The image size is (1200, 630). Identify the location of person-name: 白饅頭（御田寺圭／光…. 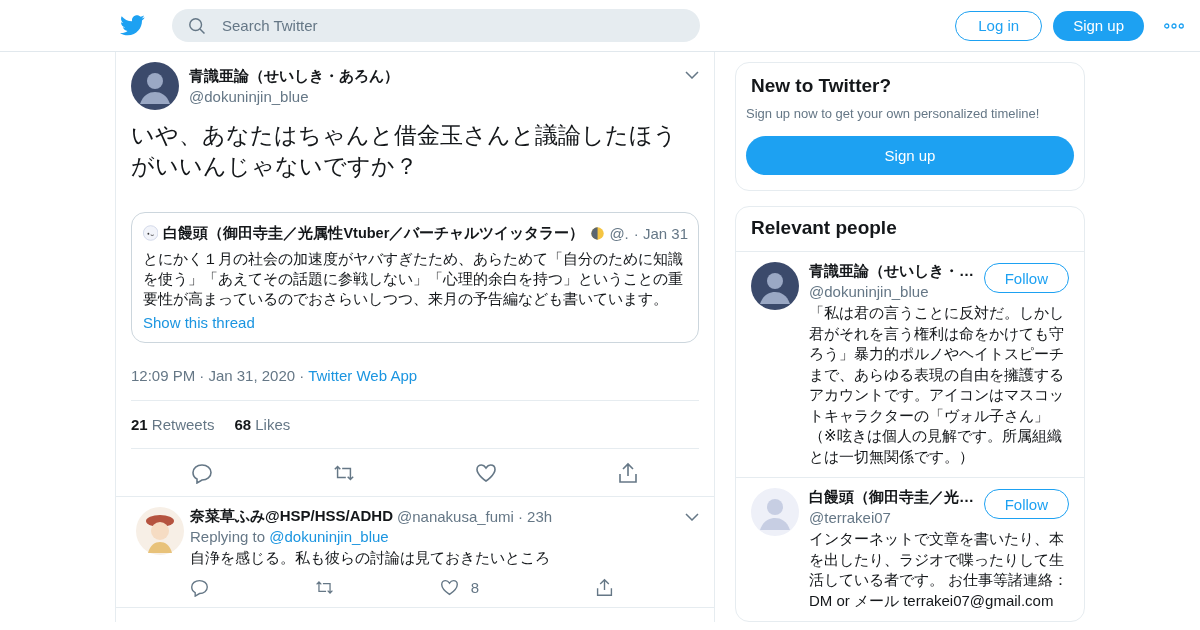
(891, 497).